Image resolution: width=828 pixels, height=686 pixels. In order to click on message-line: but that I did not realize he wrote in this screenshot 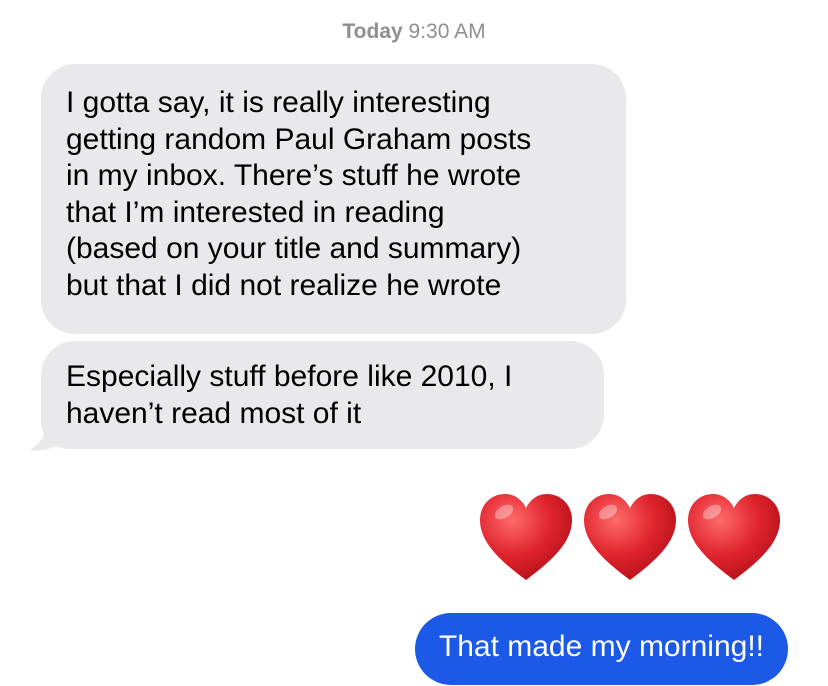, I will do `click(284, 285)`.